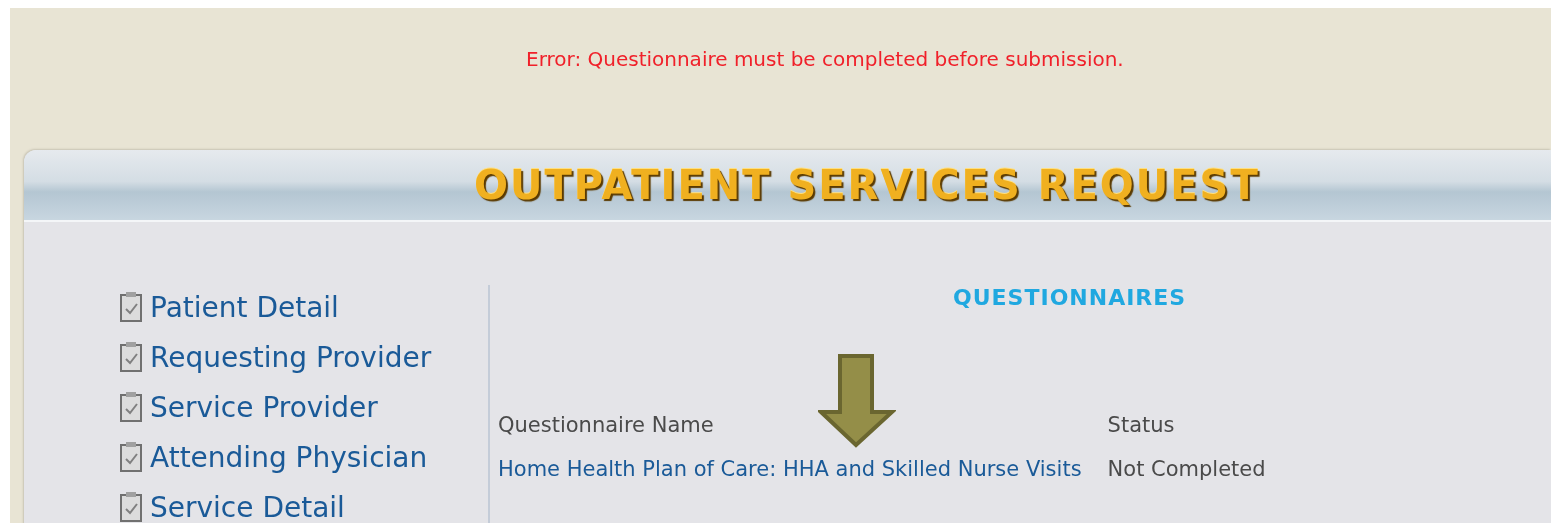  Describe the element at coordinates (825, 59) in the screenshot. I see `error-message: Error: Questionnaire must be completed before submission.` at that location.